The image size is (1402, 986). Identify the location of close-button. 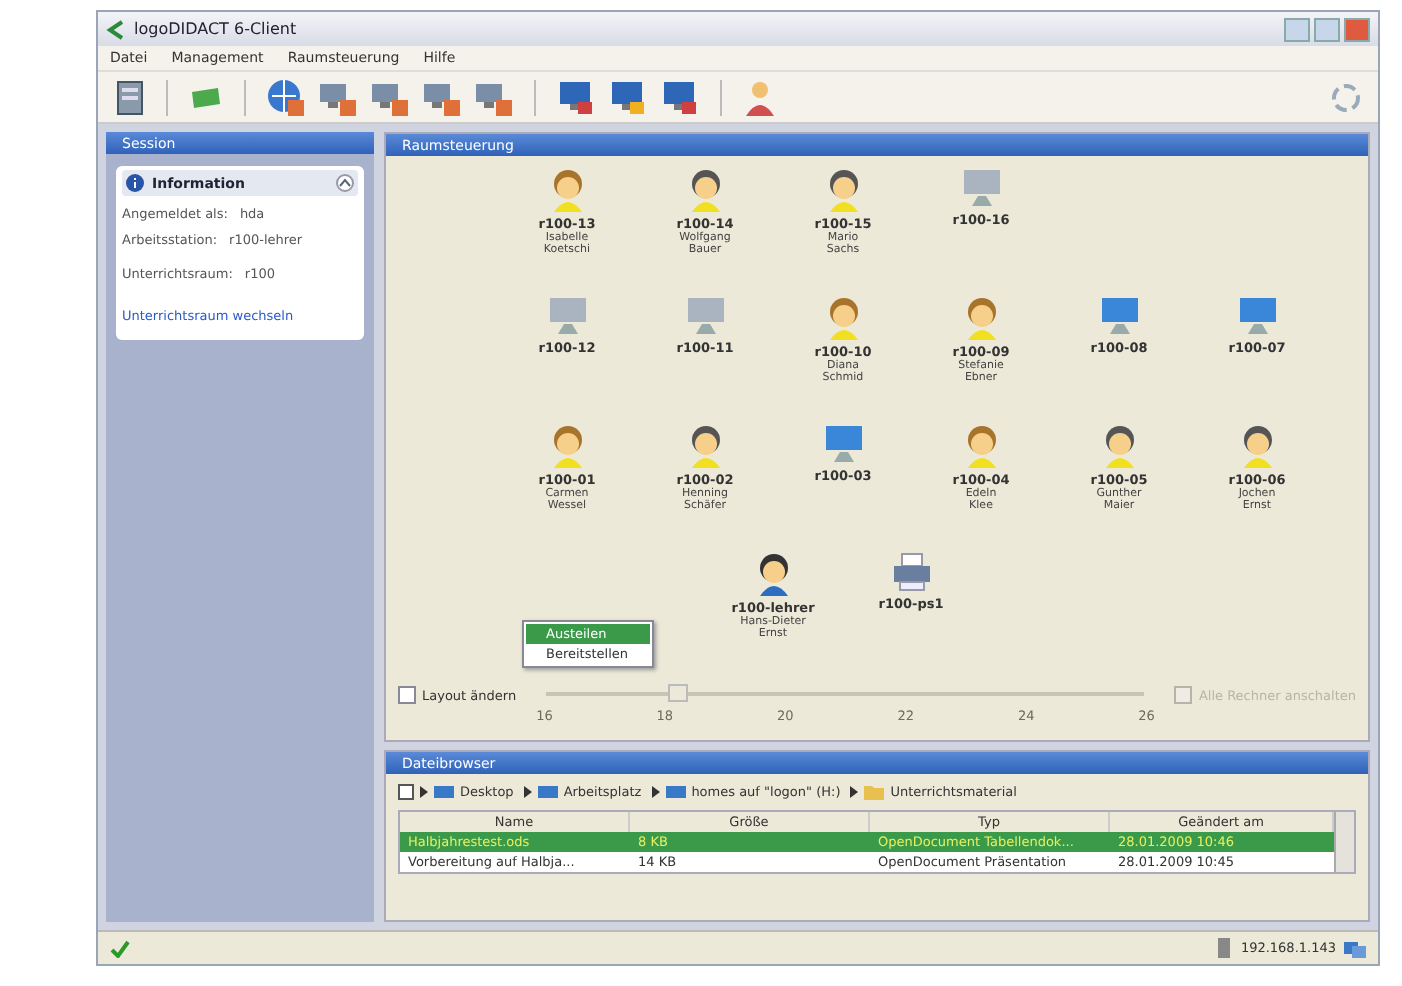
(1357, 29).